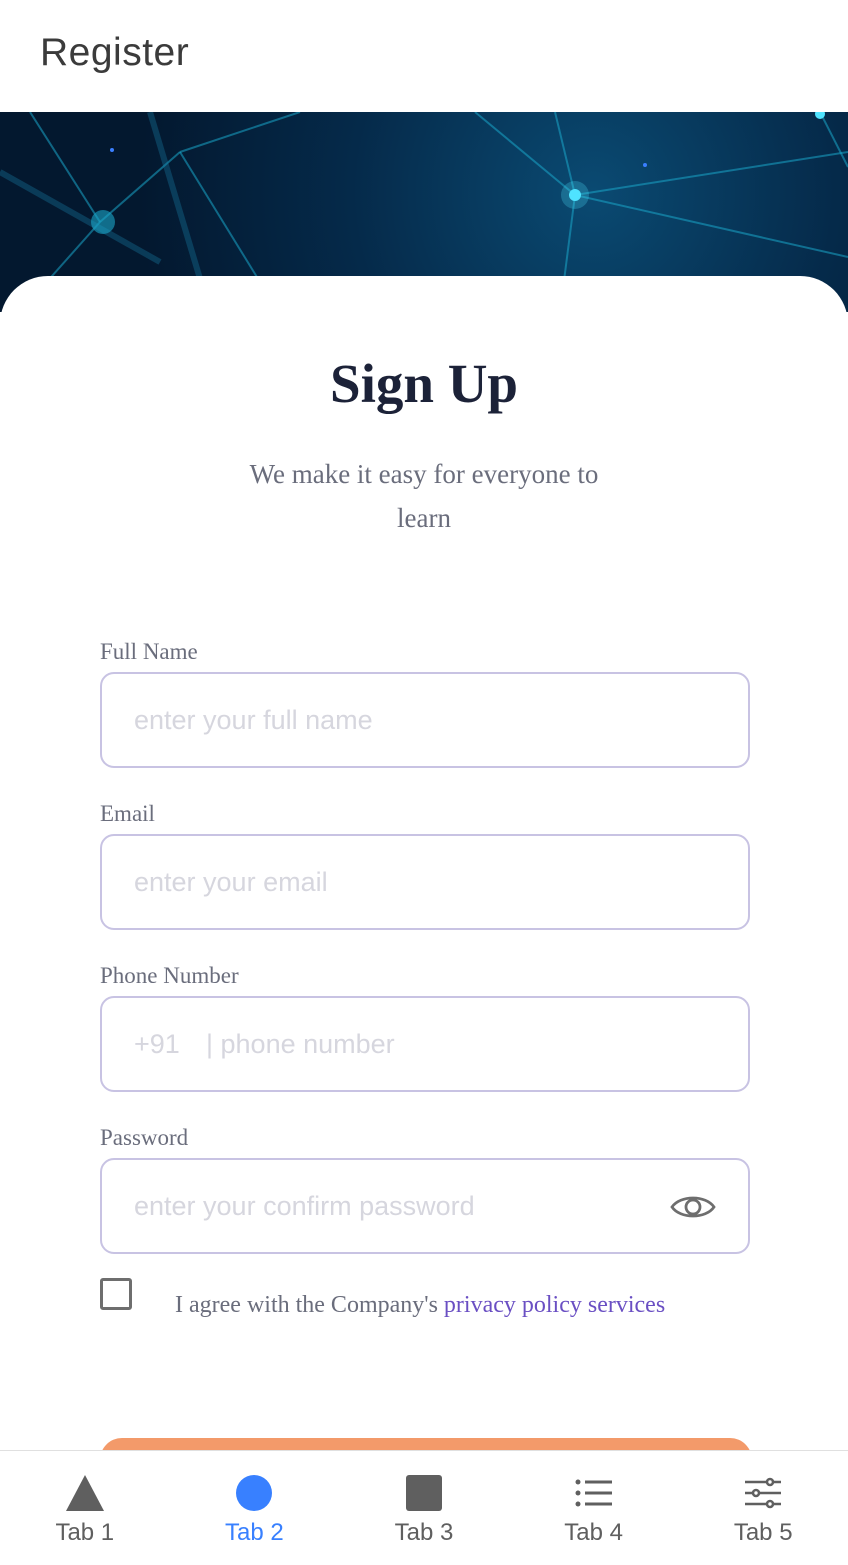  Describe the element at coordinates (127, 813) in the screenshot. I see `email-label: Email` at that location.